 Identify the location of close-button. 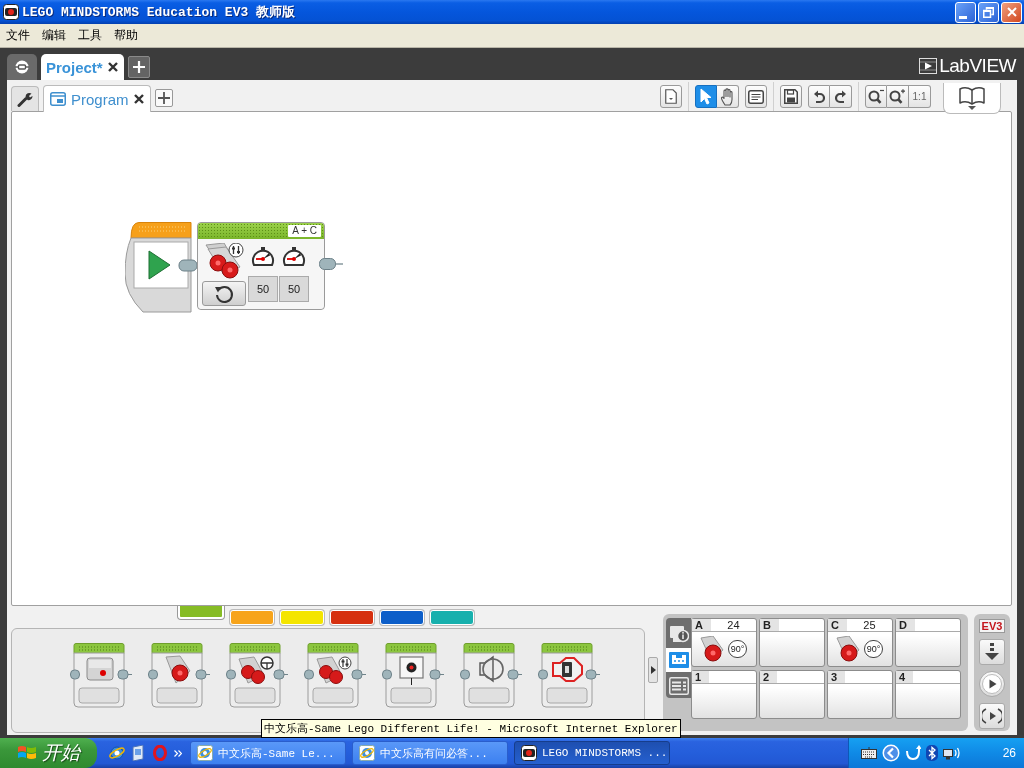
(1011, 12).